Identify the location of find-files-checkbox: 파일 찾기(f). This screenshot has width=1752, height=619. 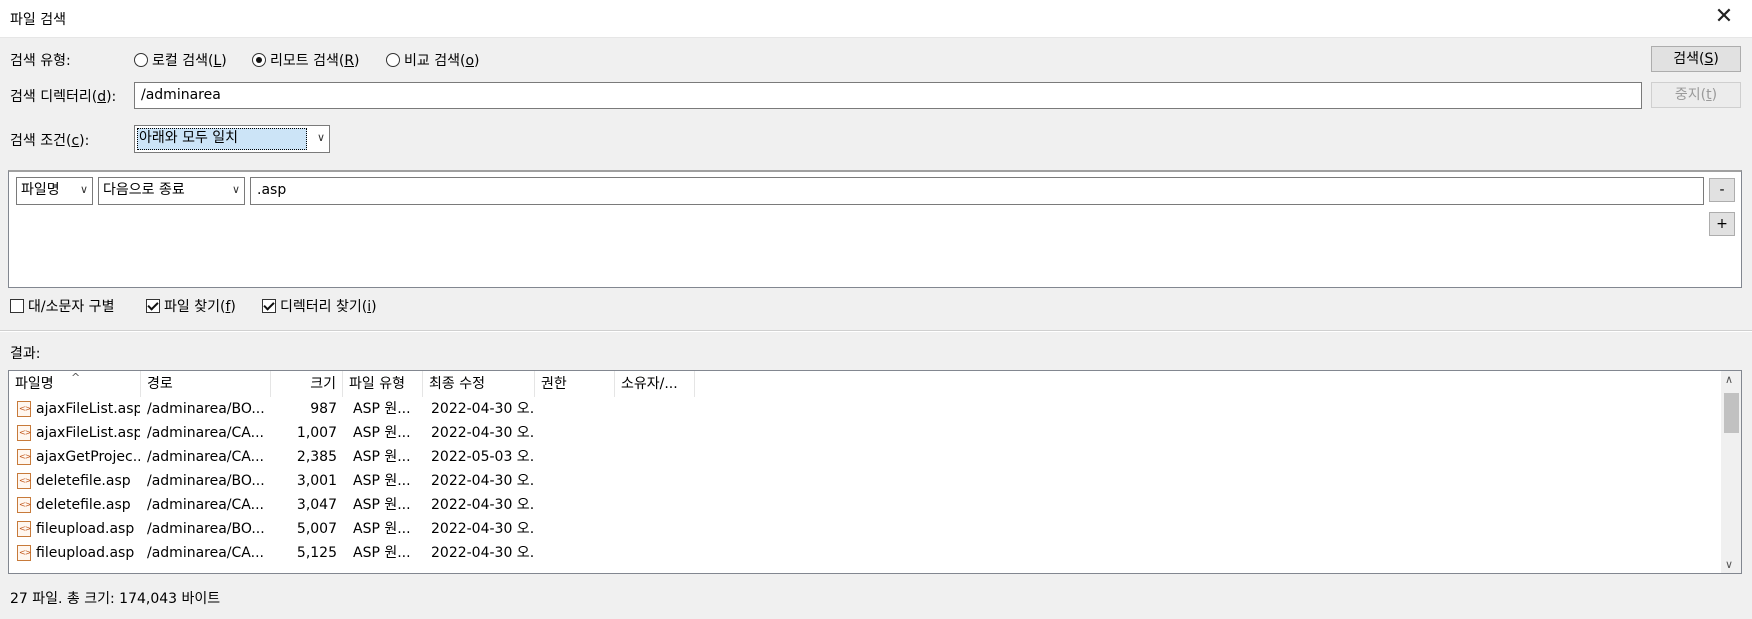
(191, 306).